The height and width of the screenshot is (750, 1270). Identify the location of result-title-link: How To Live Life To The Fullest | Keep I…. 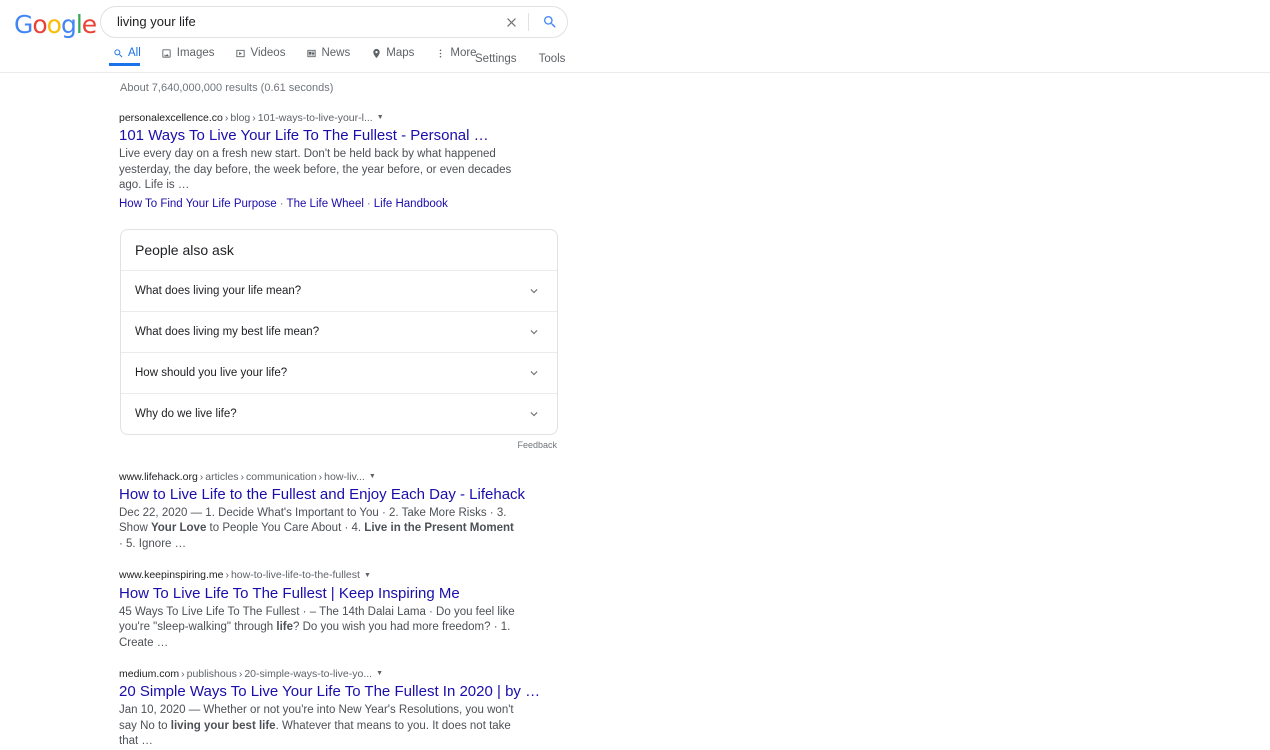
(334, 593).